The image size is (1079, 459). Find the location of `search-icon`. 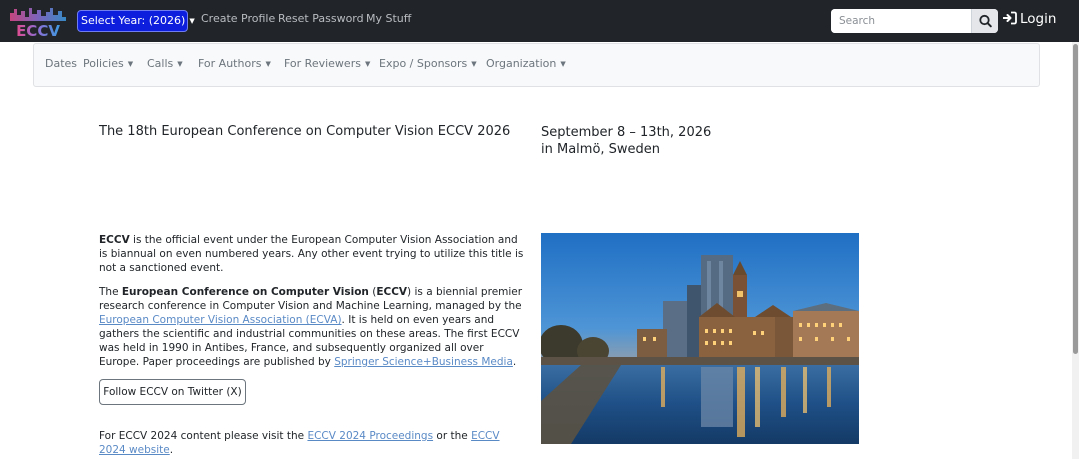

search-icon is located at coordinates (985, 21).